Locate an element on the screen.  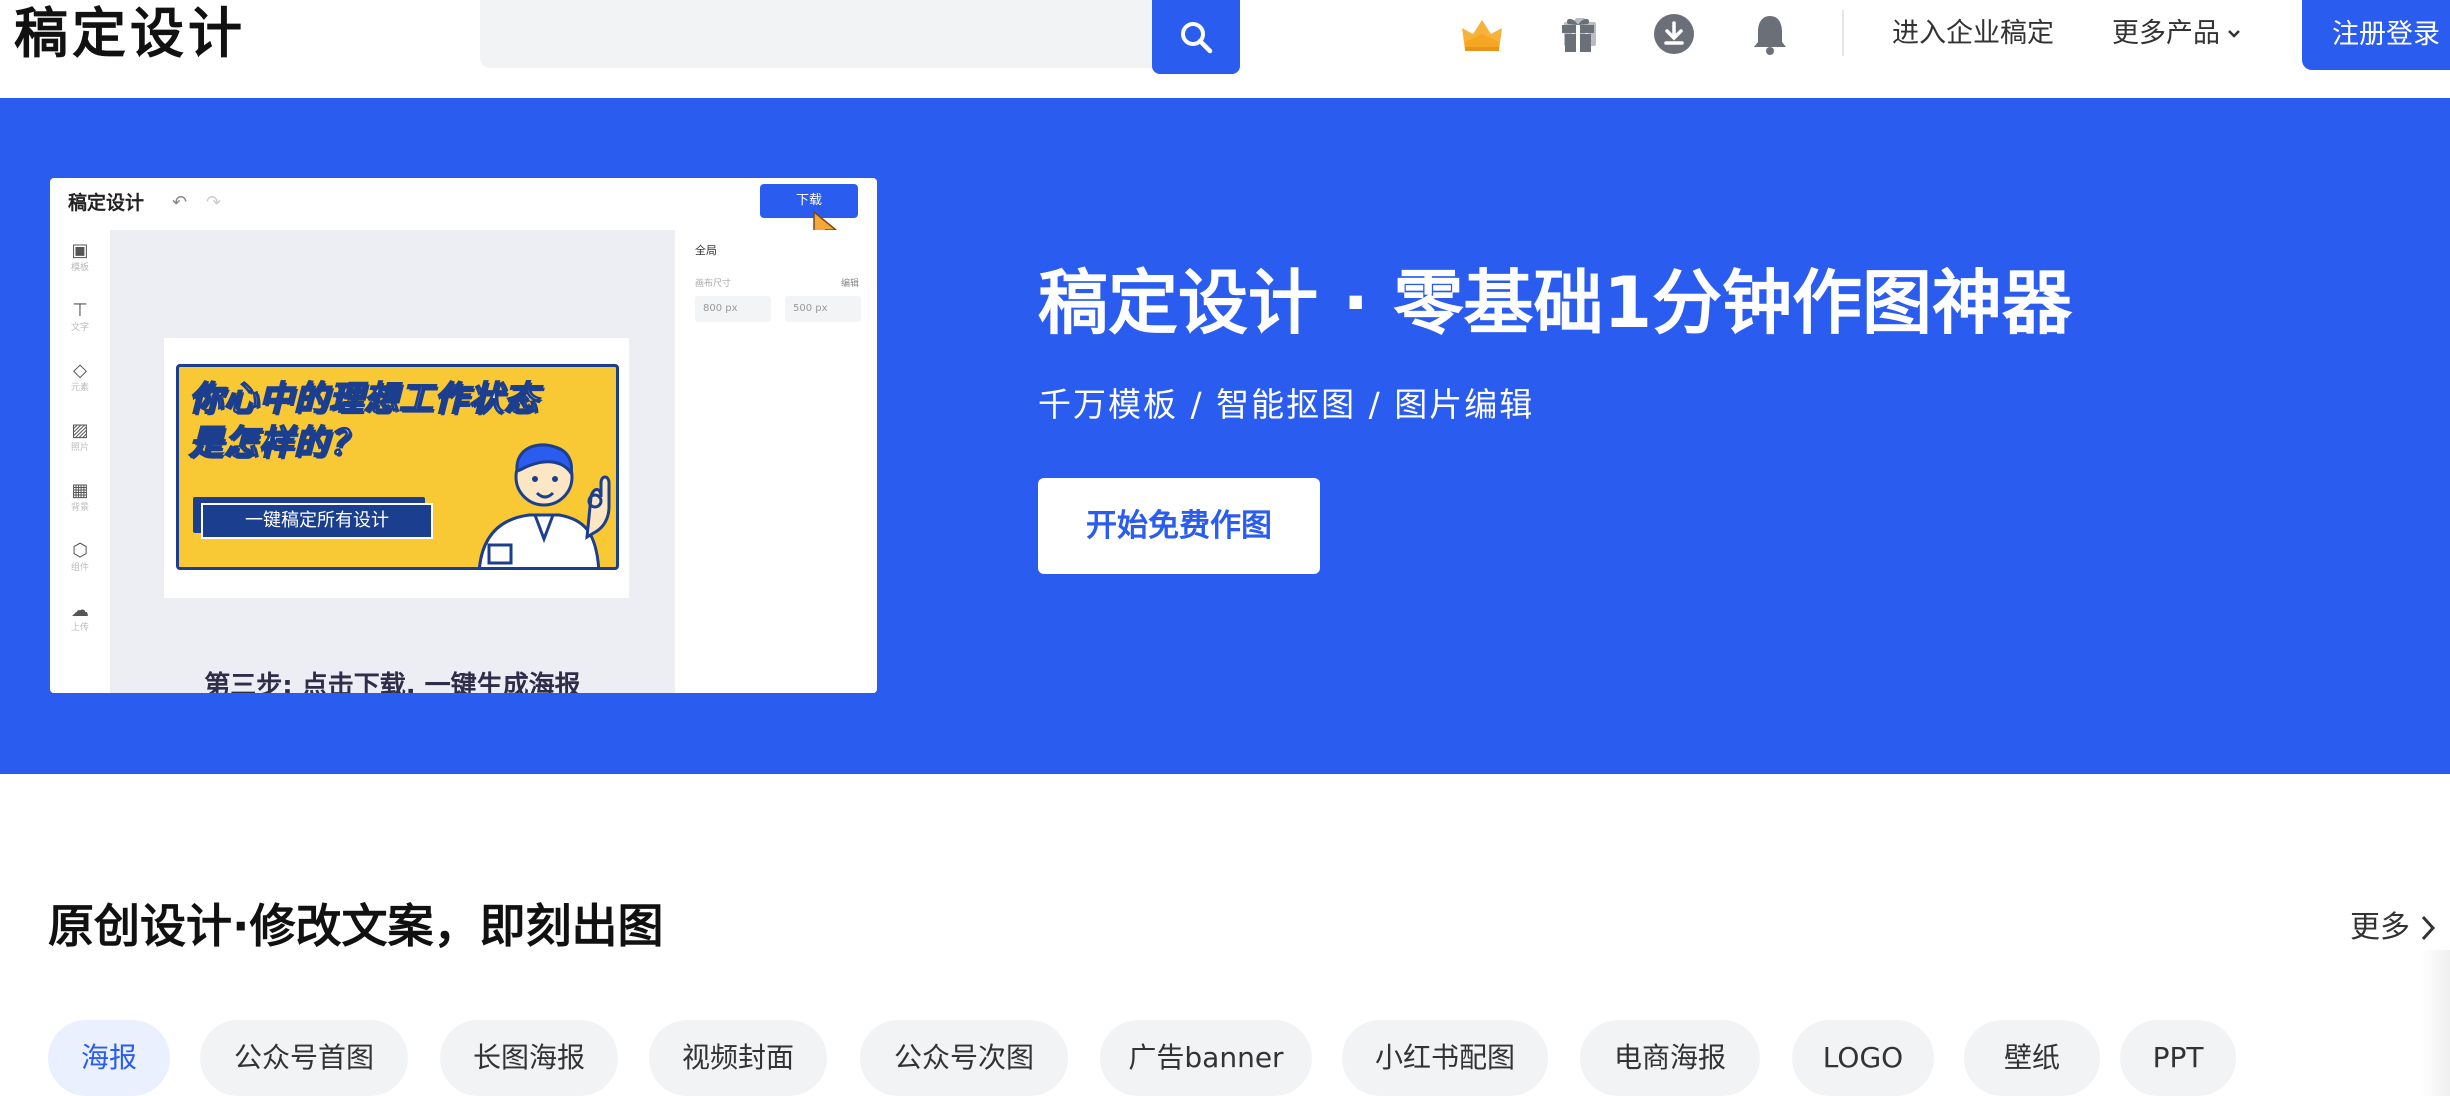
download-icon is located at coordinates (1674, 34).